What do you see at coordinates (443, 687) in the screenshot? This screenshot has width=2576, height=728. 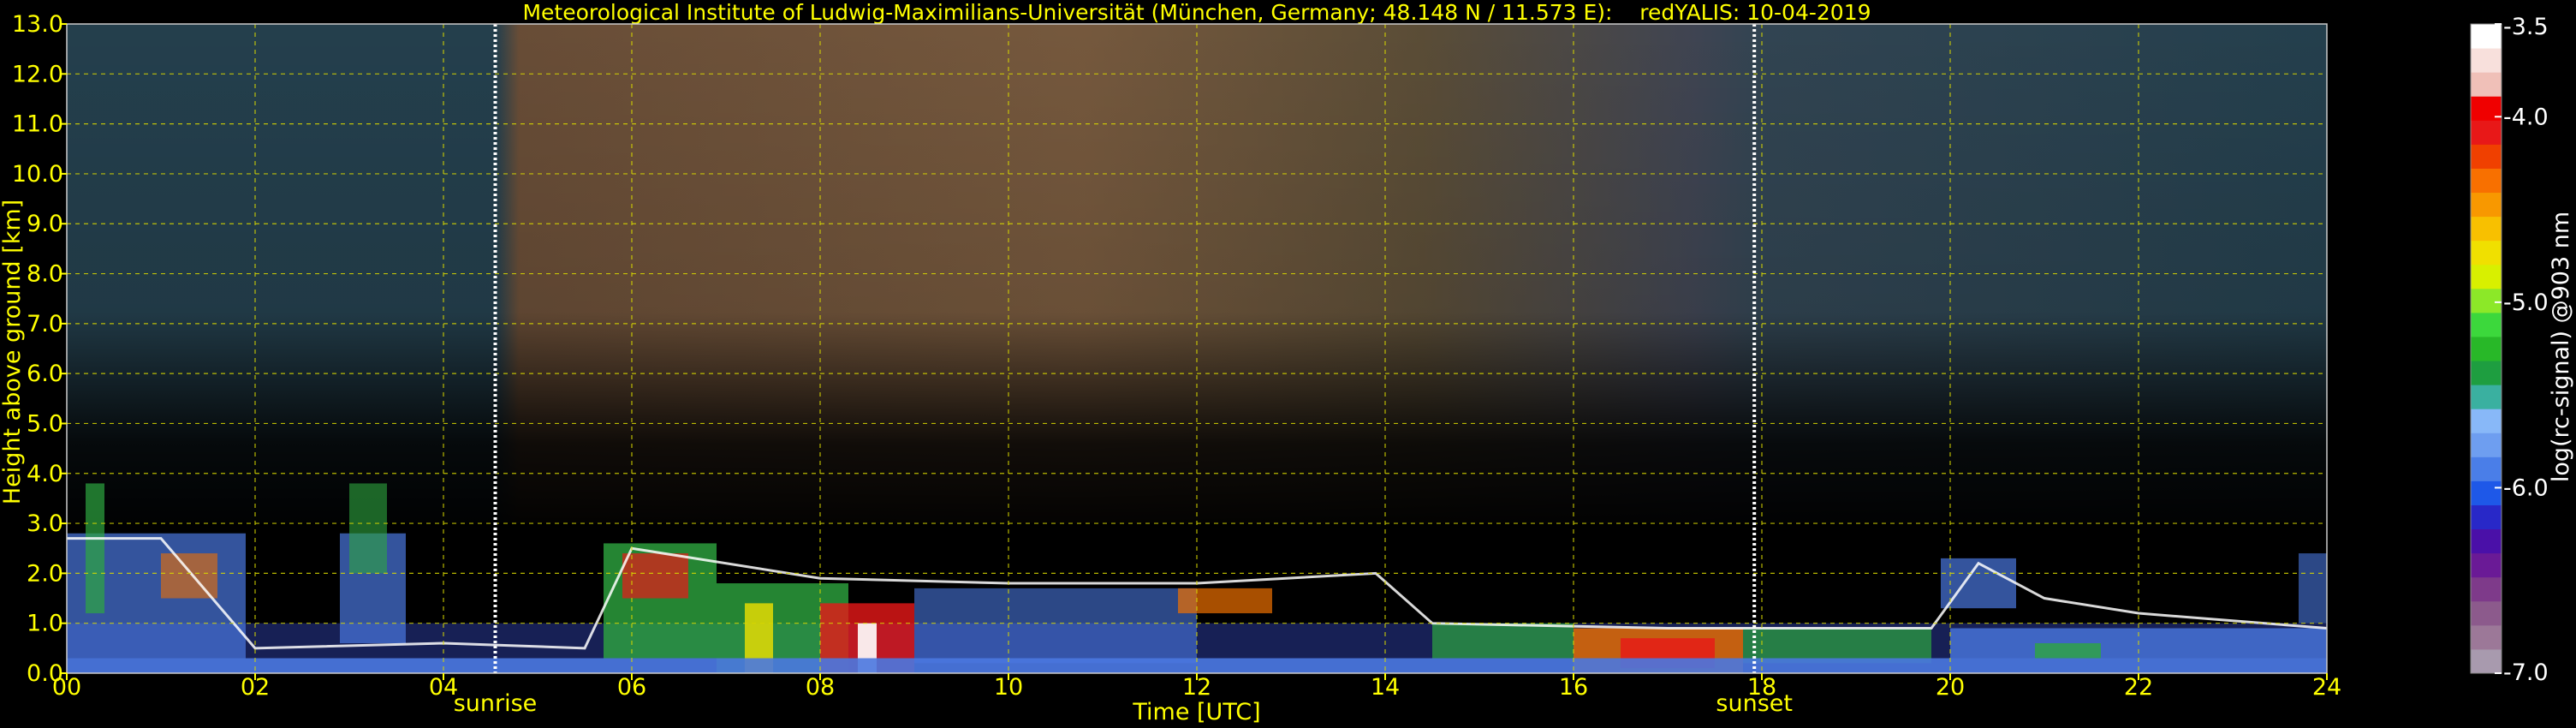 I see `x-tick-label: 04` at bounding box center [443, 687].